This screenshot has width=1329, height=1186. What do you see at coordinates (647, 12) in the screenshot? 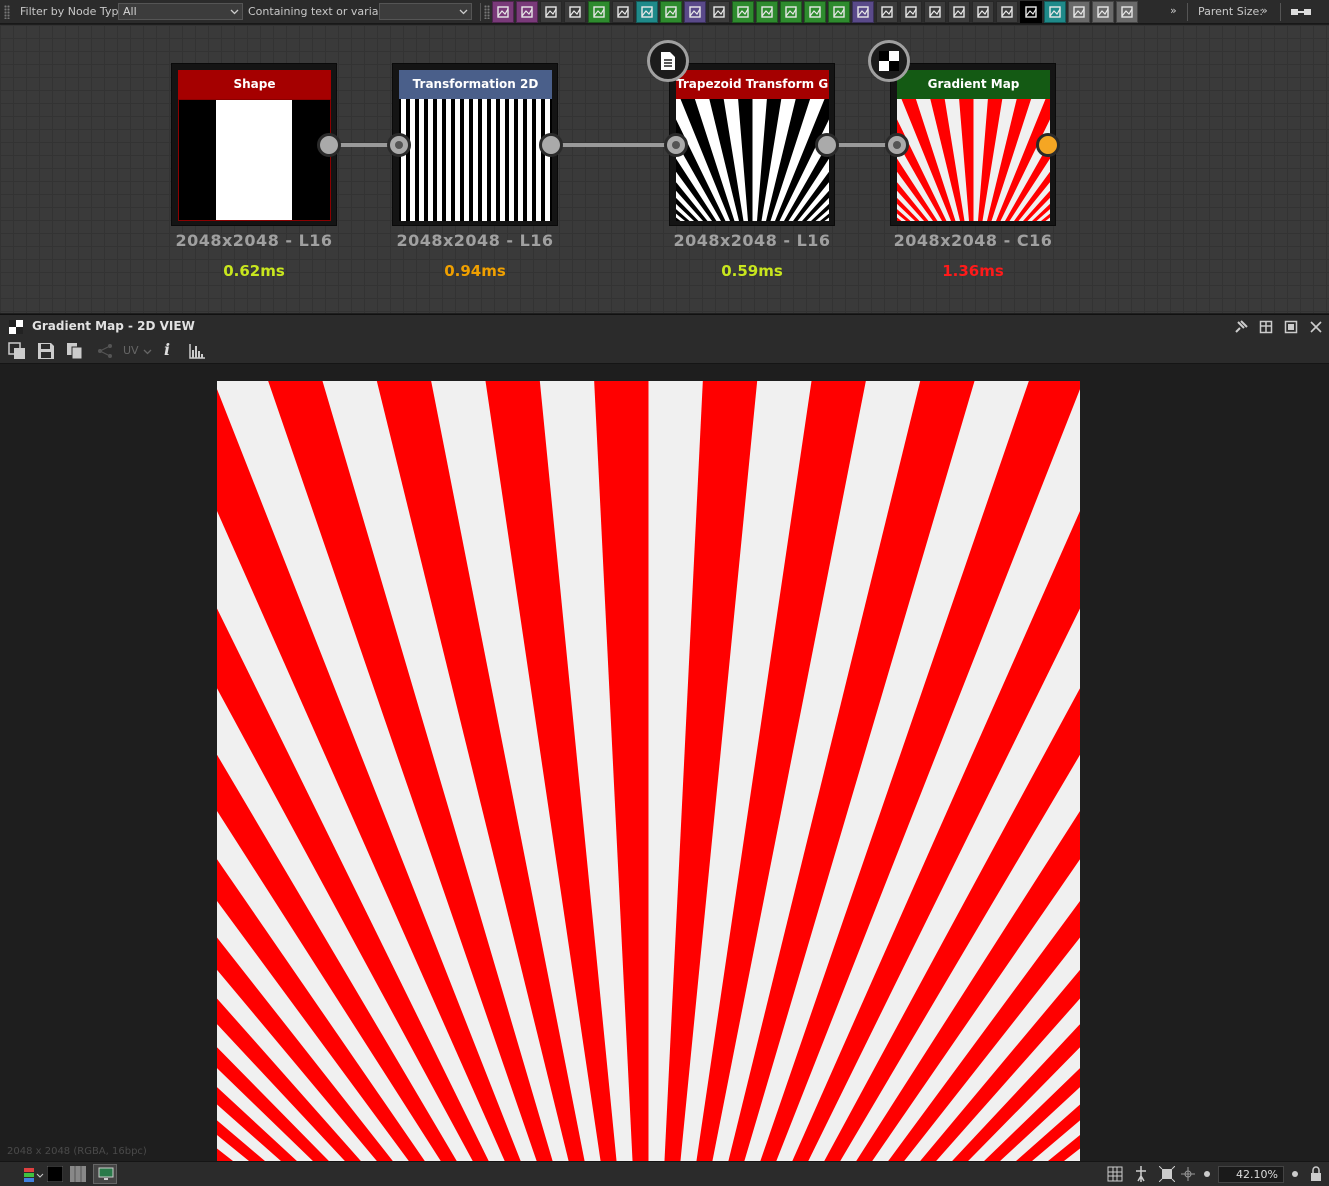
I see `transform-icon` at bounding box center [647, 12].